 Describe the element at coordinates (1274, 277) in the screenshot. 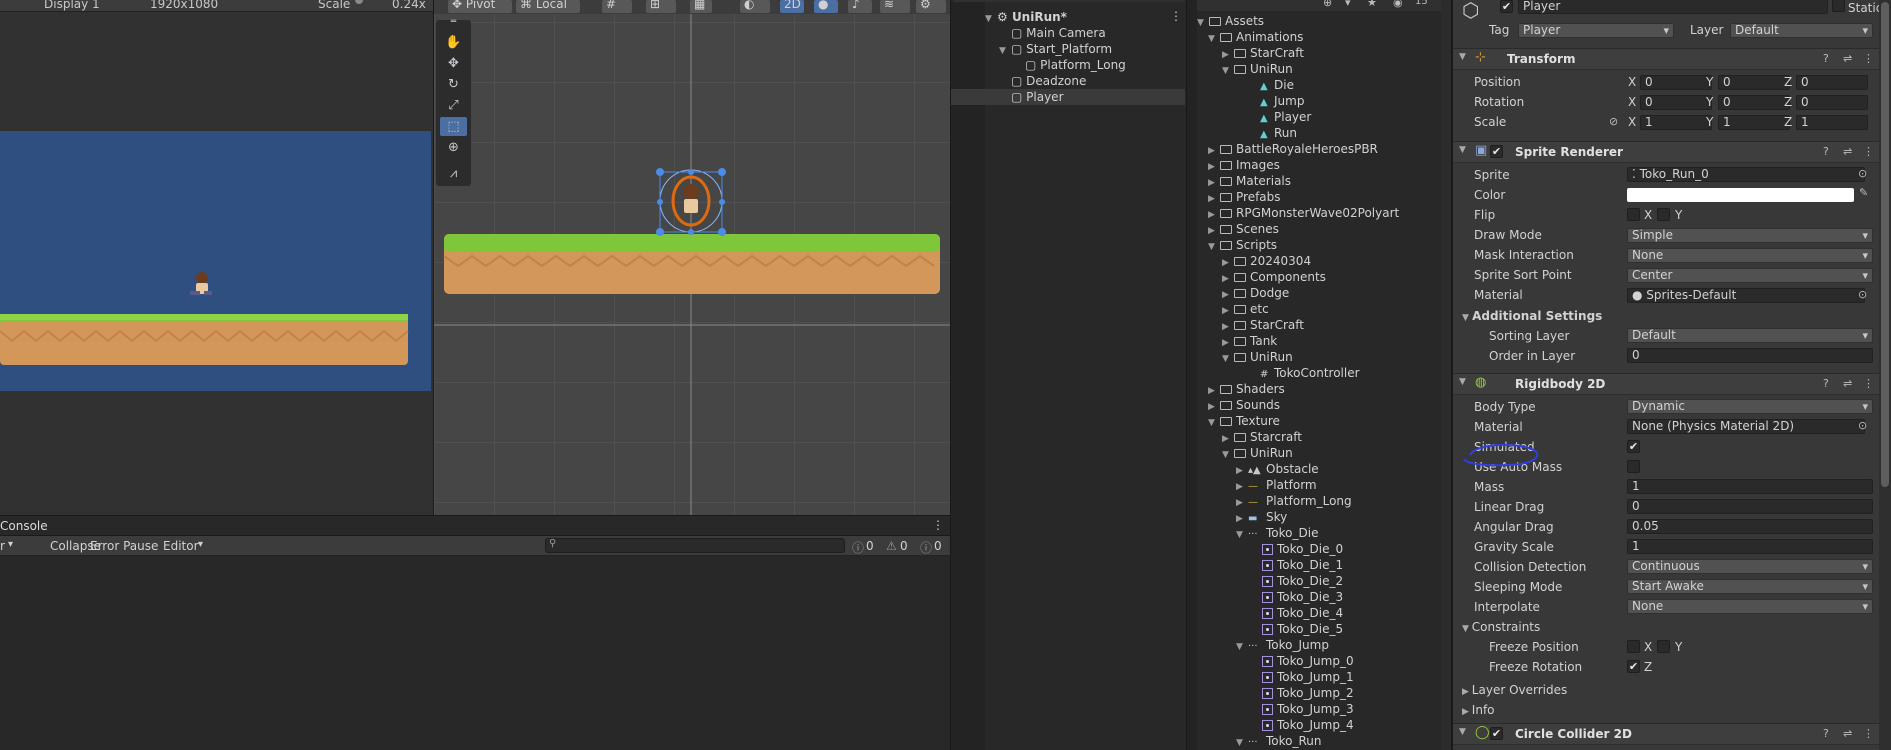

I see `project-item: ▶ Components` at that location.